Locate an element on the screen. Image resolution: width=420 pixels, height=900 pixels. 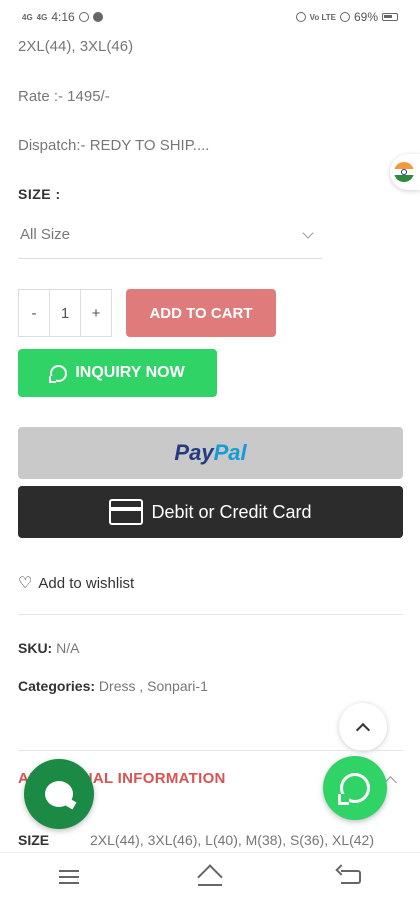
whatsapp-float-button is located at coordinates (355, 788).